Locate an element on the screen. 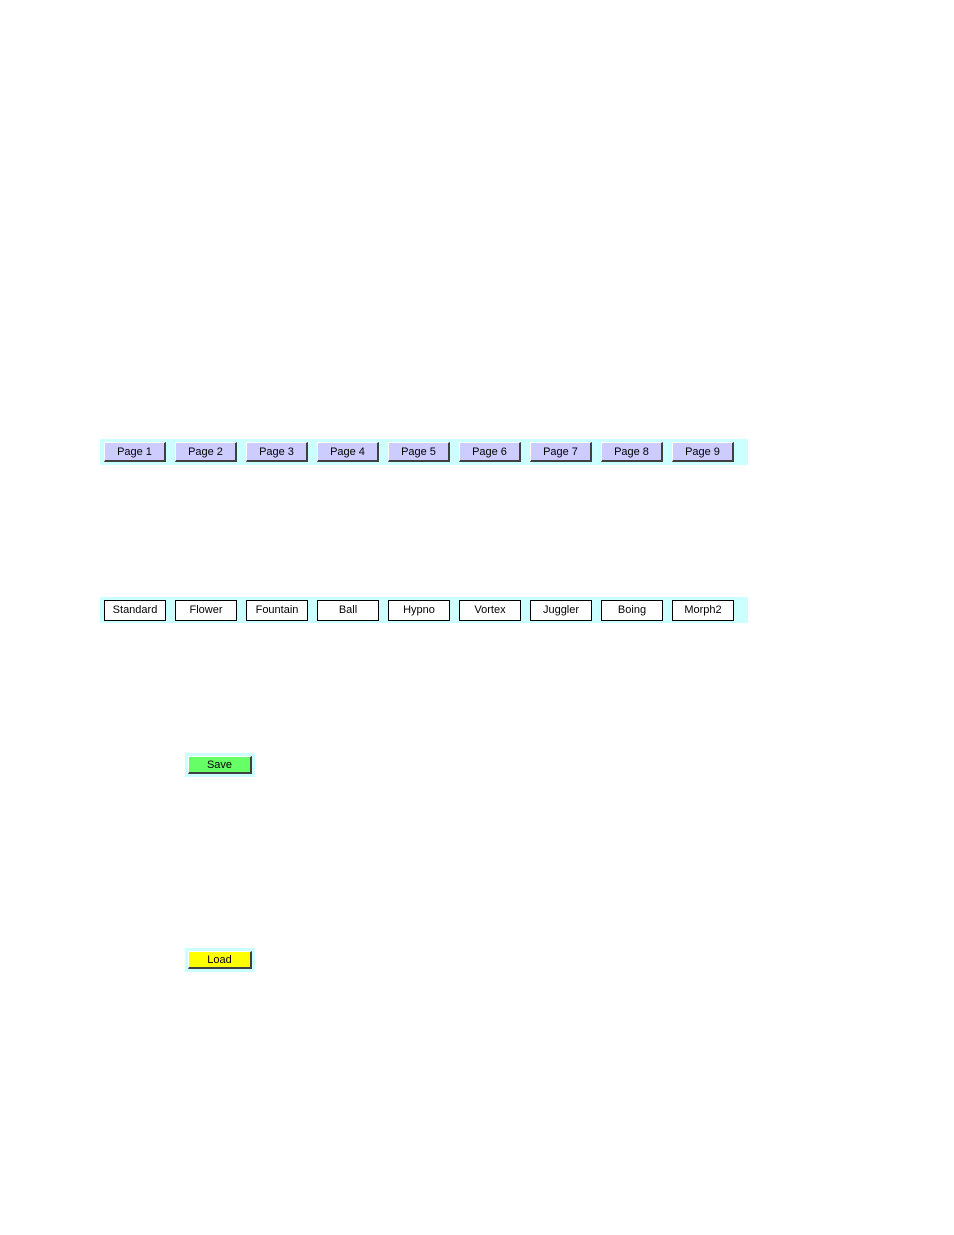 Image resolution: width=954 pixels, height=1235 pixels. effect-button-standard: Standard is located at coordinates (135, 610).